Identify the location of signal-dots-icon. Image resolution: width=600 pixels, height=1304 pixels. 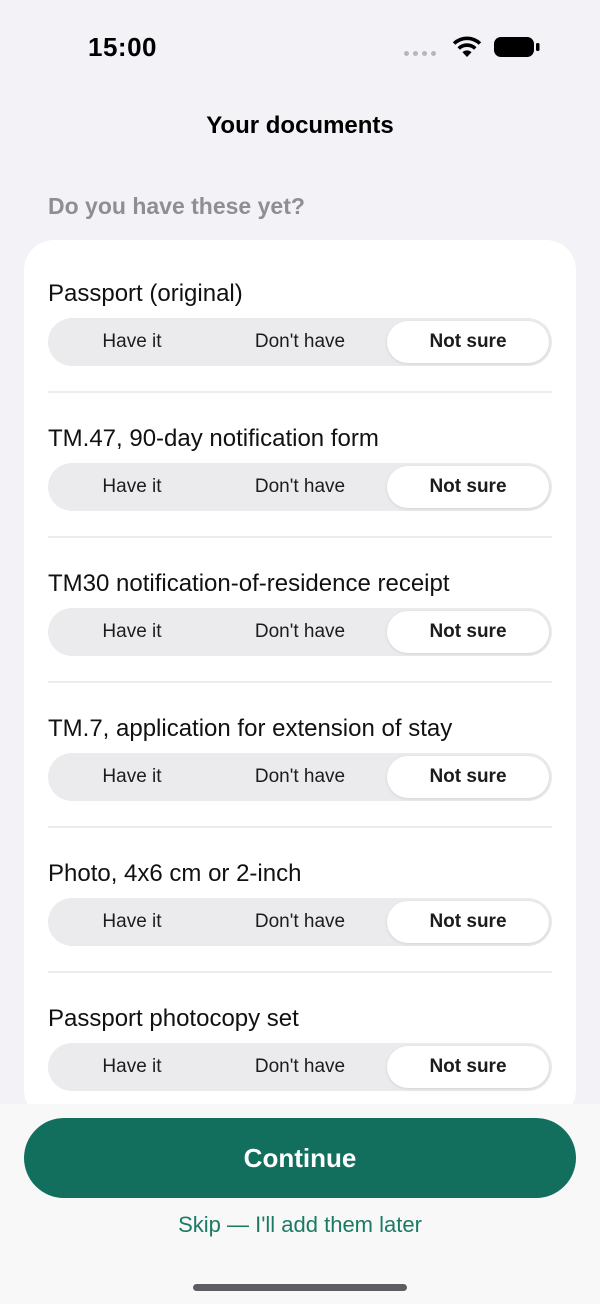
(420, 53).